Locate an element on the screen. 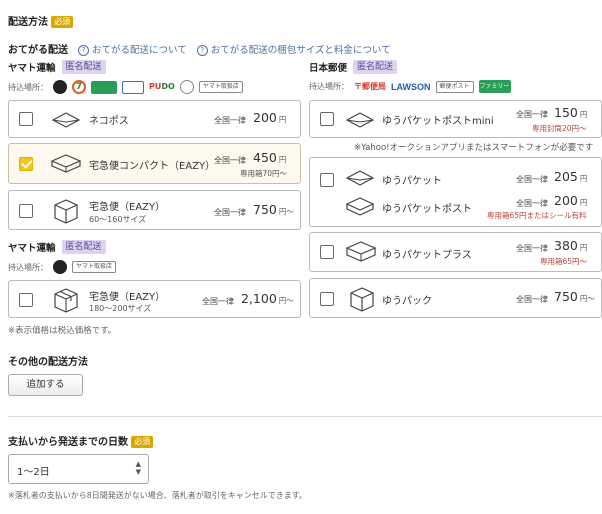 The width and height of the screenshot is (602, 514). price-value: 205 is located at coordinates (566, 176).